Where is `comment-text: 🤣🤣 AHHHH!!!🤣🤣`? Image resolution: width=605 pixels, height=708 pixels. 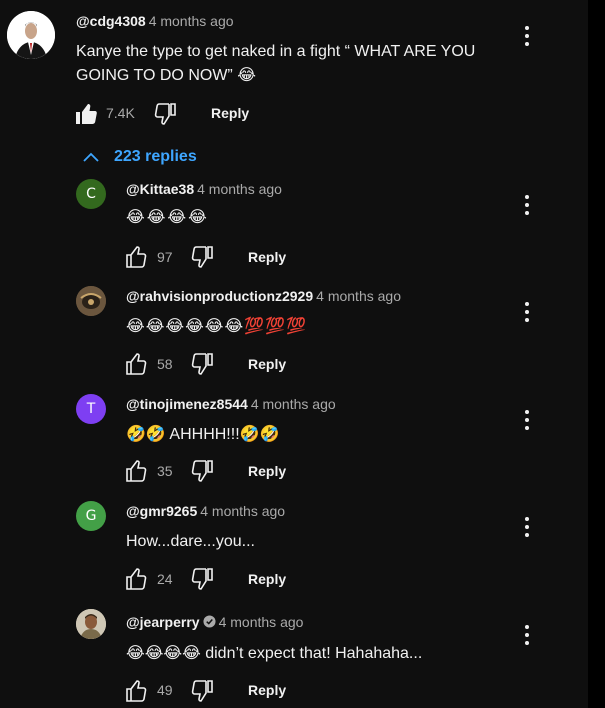 comment-text: 🤣🤣 AHHHH!!!🤣🤣 is located at coordinates (203, 434).